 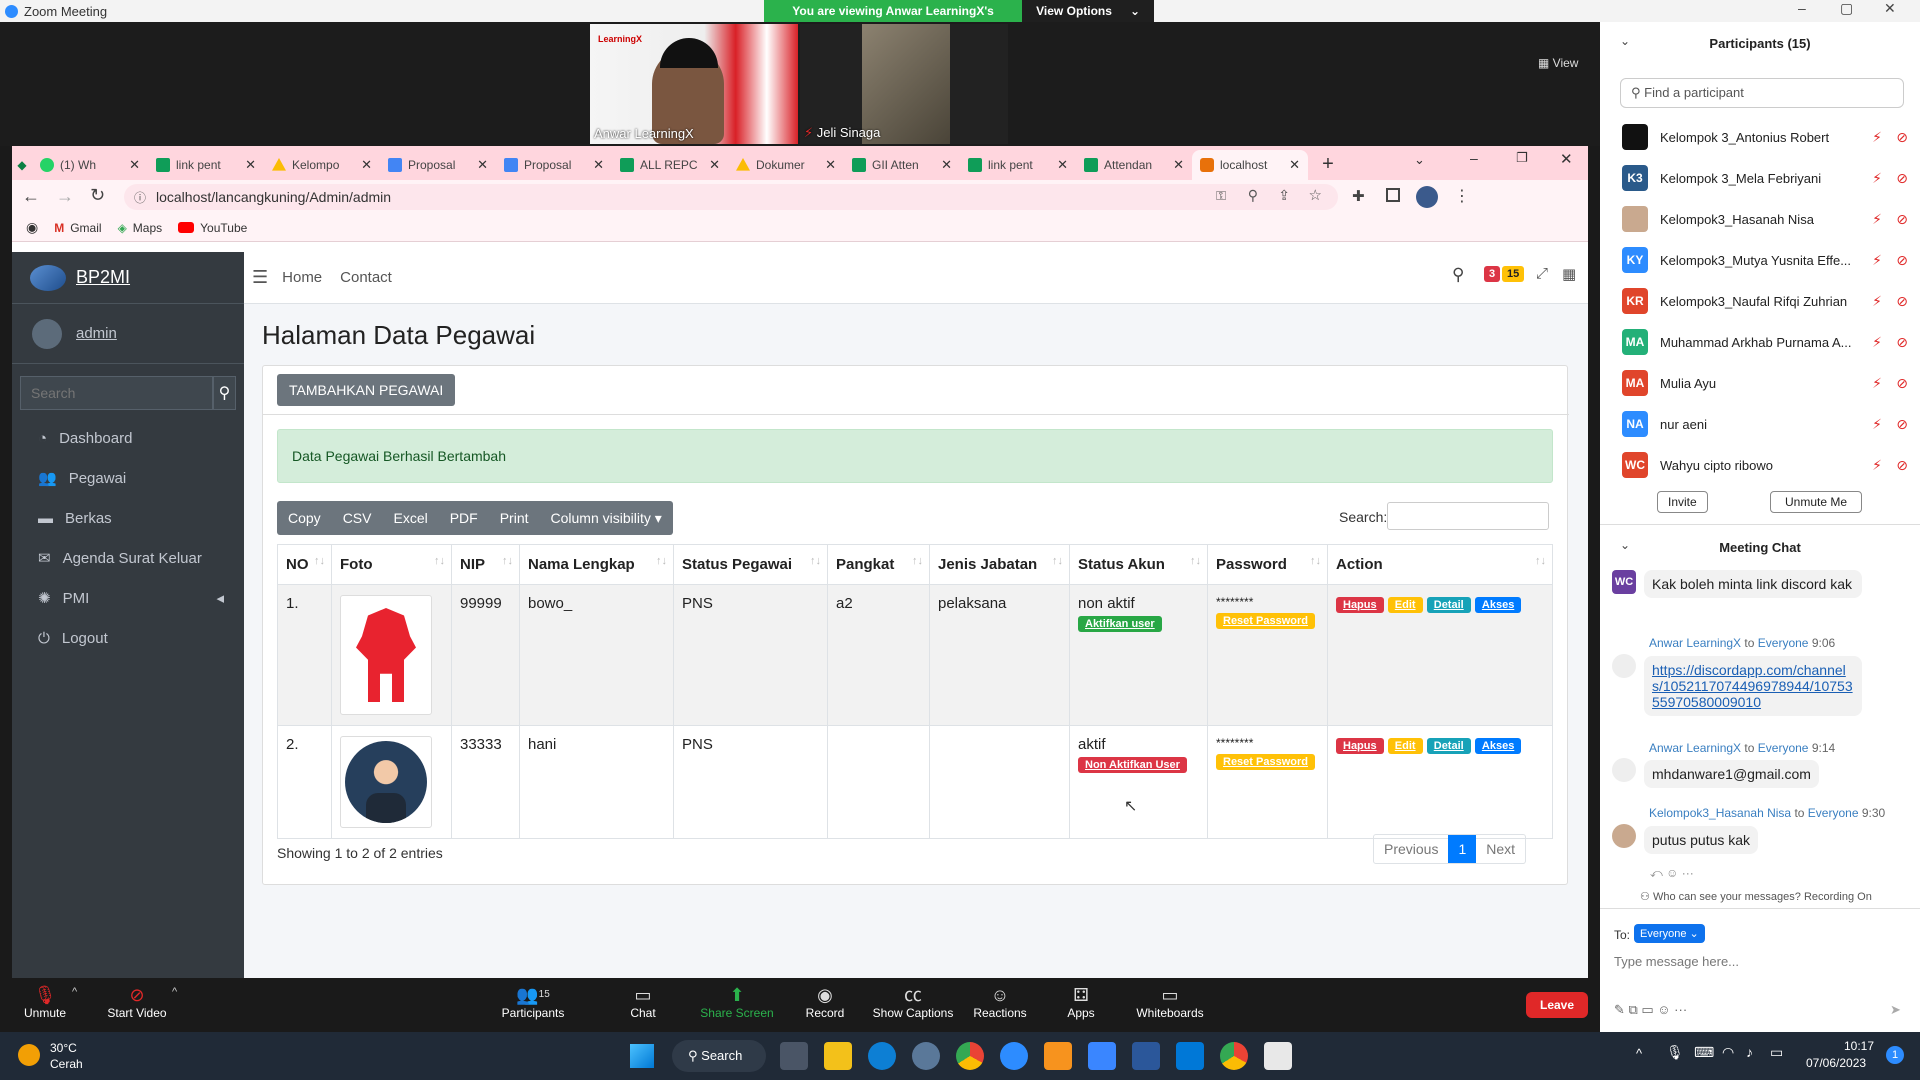 I want to click on column-visibility-button: Column visibility ▾, so click(x=606, y=518).